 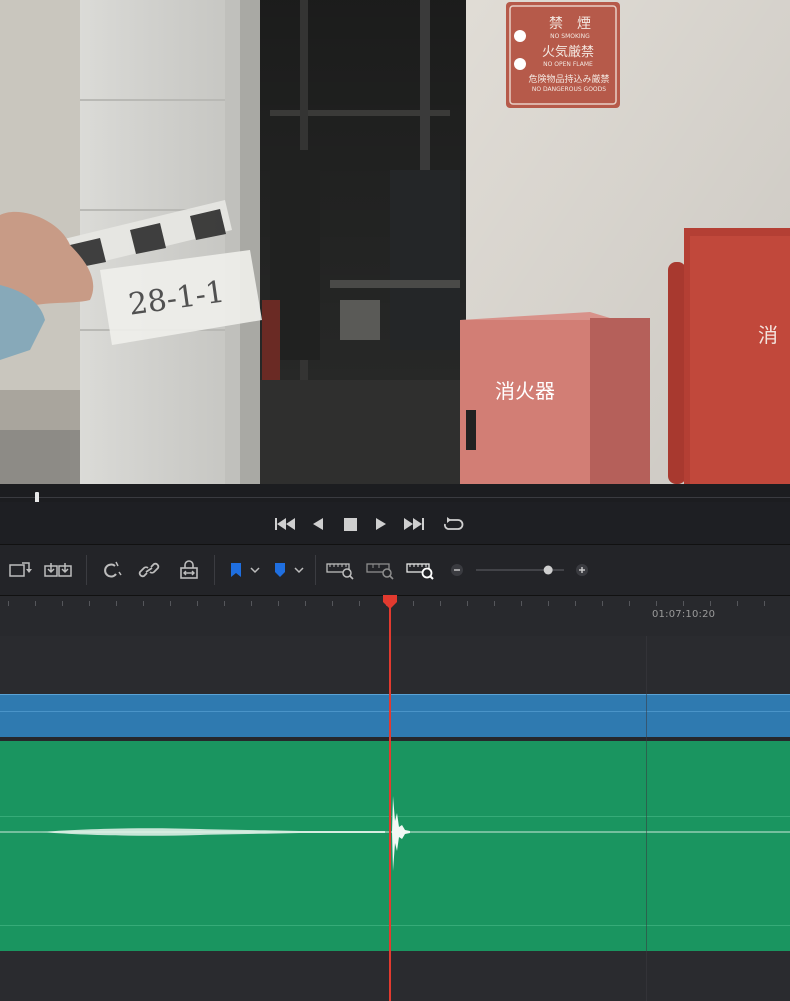 What do you see at coordinates (570, 24) in the screenshot?
I see `svg-text: 禁 煙` at bounding box center [570, 24].